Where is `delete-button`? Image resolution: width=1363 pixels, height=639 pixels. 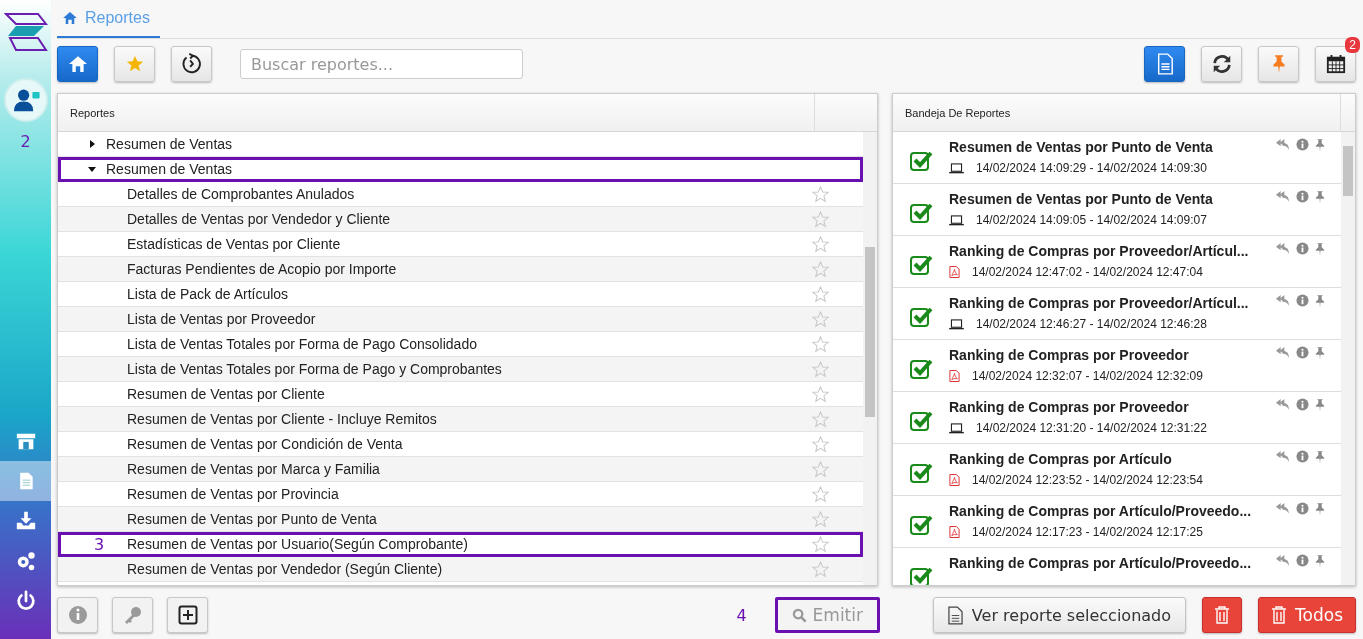 delete-button is located at coordinates (1222, 615).